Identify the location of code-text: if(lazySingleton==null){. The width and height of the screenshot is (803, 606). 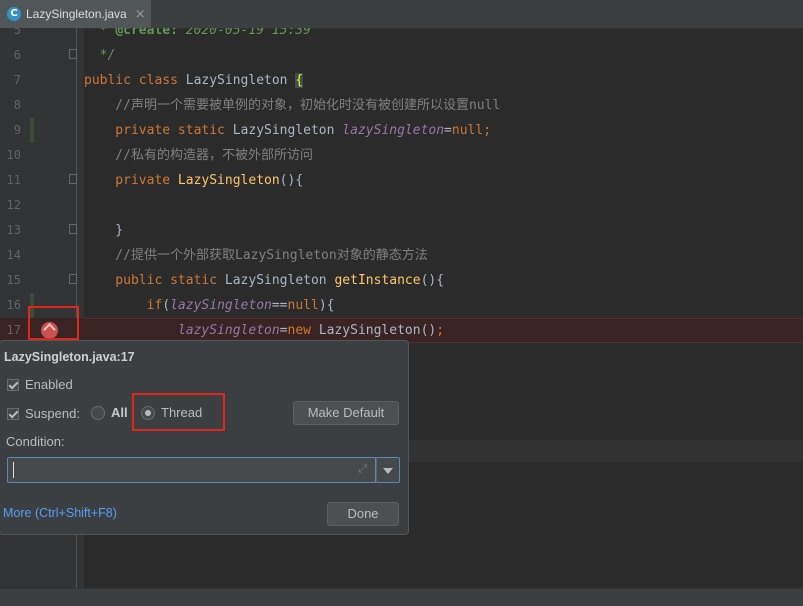
(209, 305).